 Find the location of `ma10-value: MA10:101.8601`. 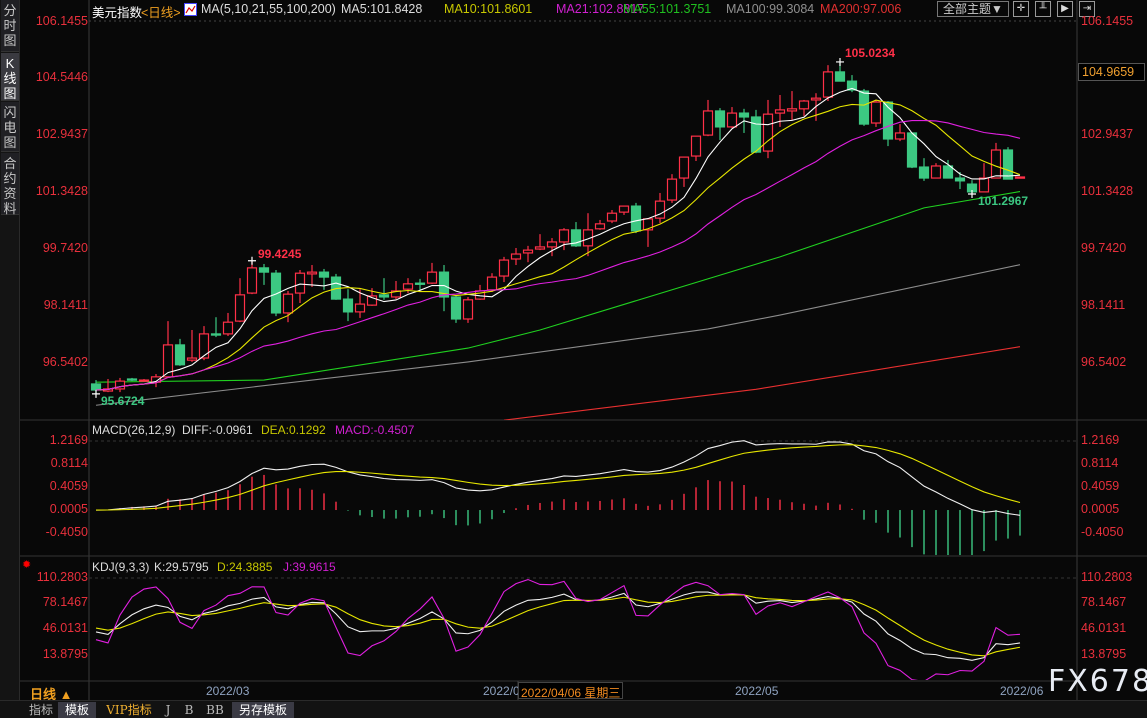

ma10-value: MA10:101.8601 is located at coordinates (488, 9).